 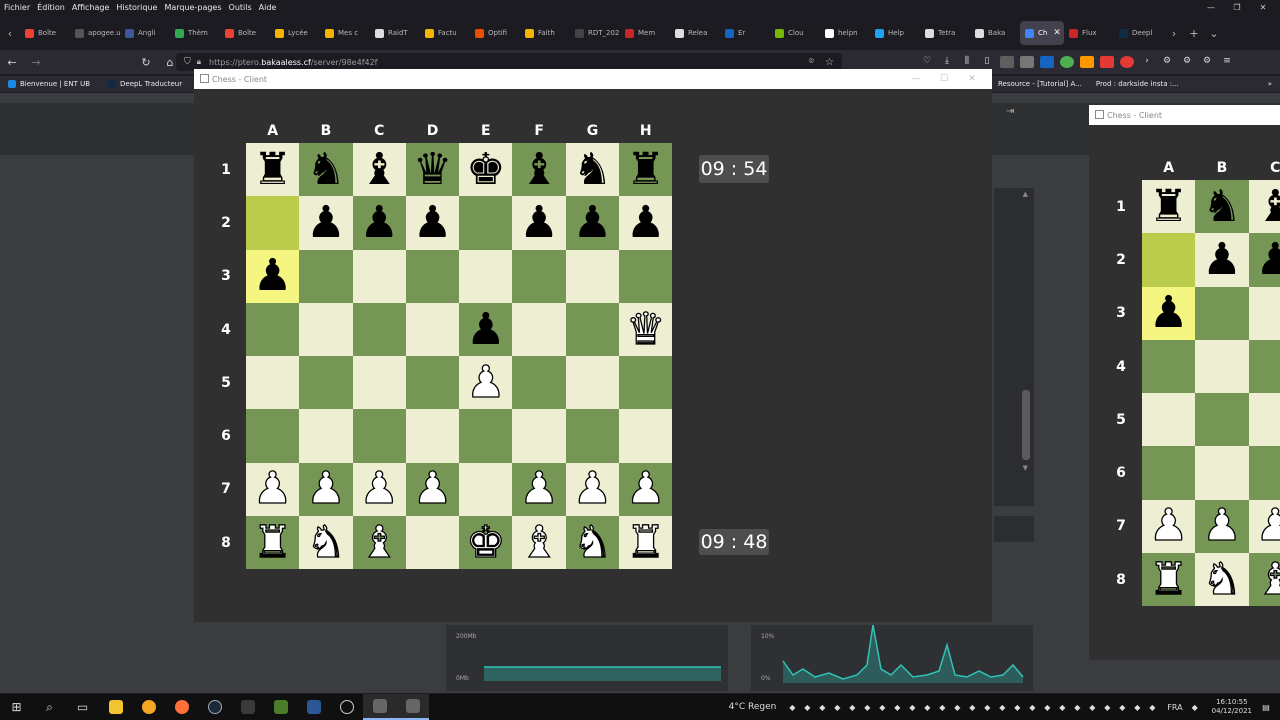 What do you see at coordinates (136, 7) in the screenshot?
I see `menu-item: Historique` at bounding box center [136, 7].